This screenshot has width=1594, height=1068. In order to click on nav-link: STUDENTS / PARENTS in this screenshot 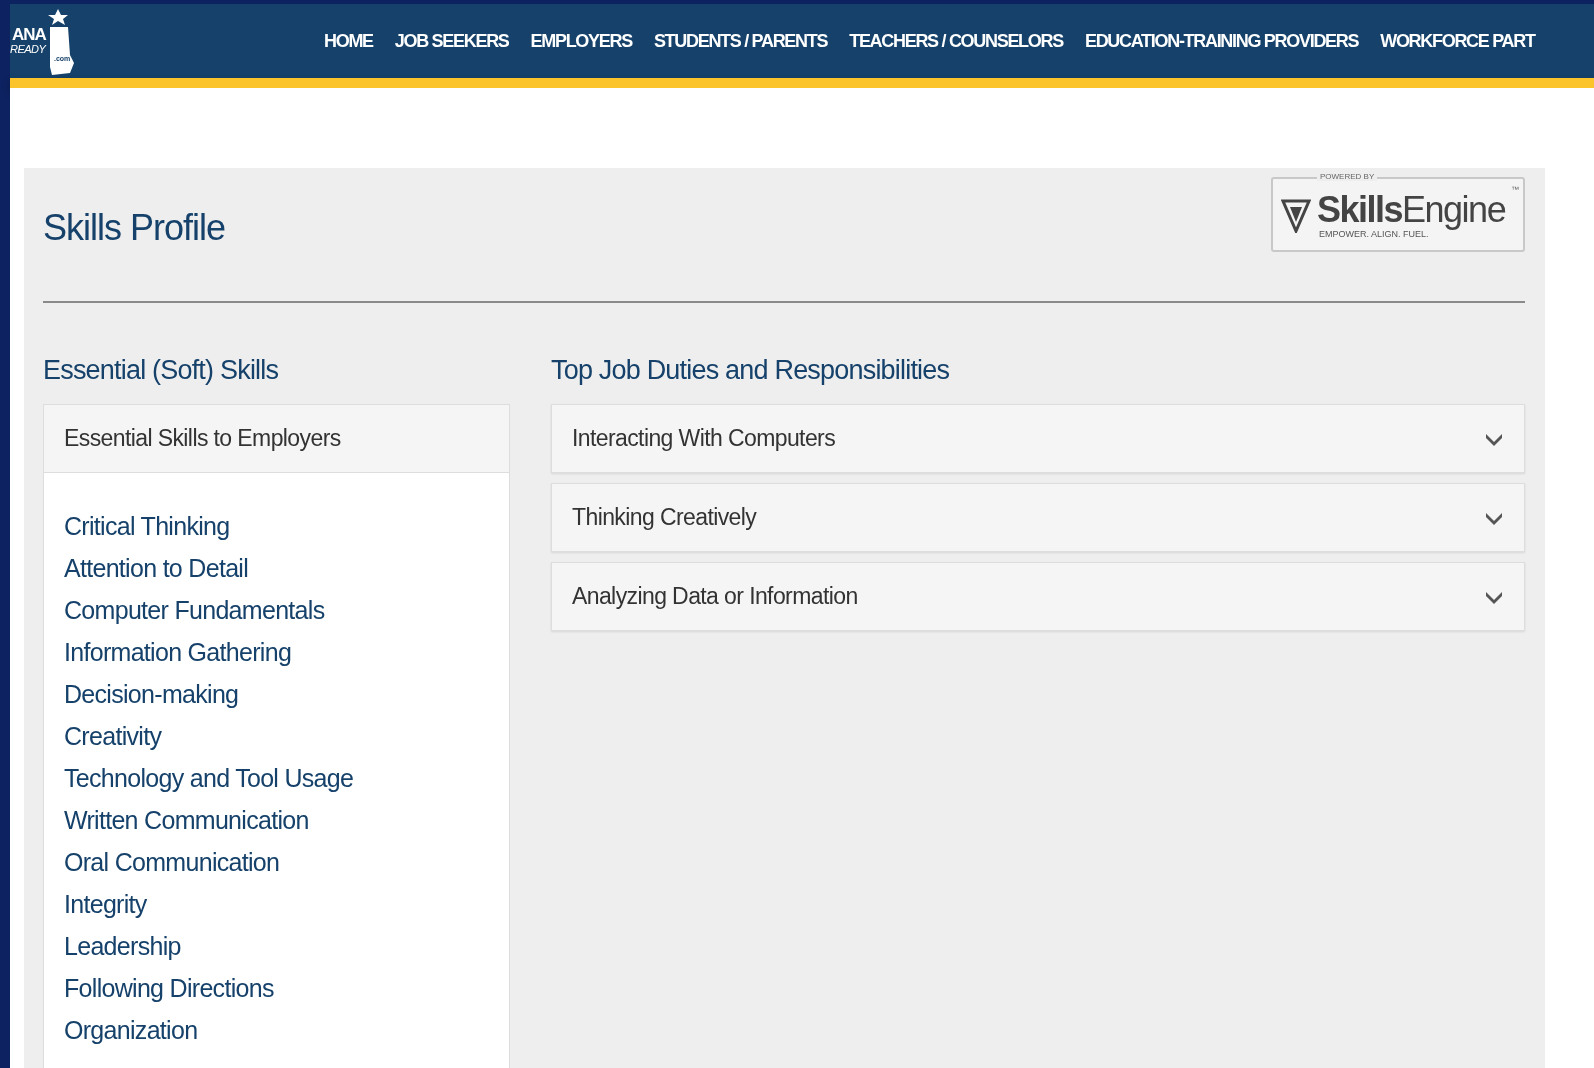, I will do `click(740, 41)`.